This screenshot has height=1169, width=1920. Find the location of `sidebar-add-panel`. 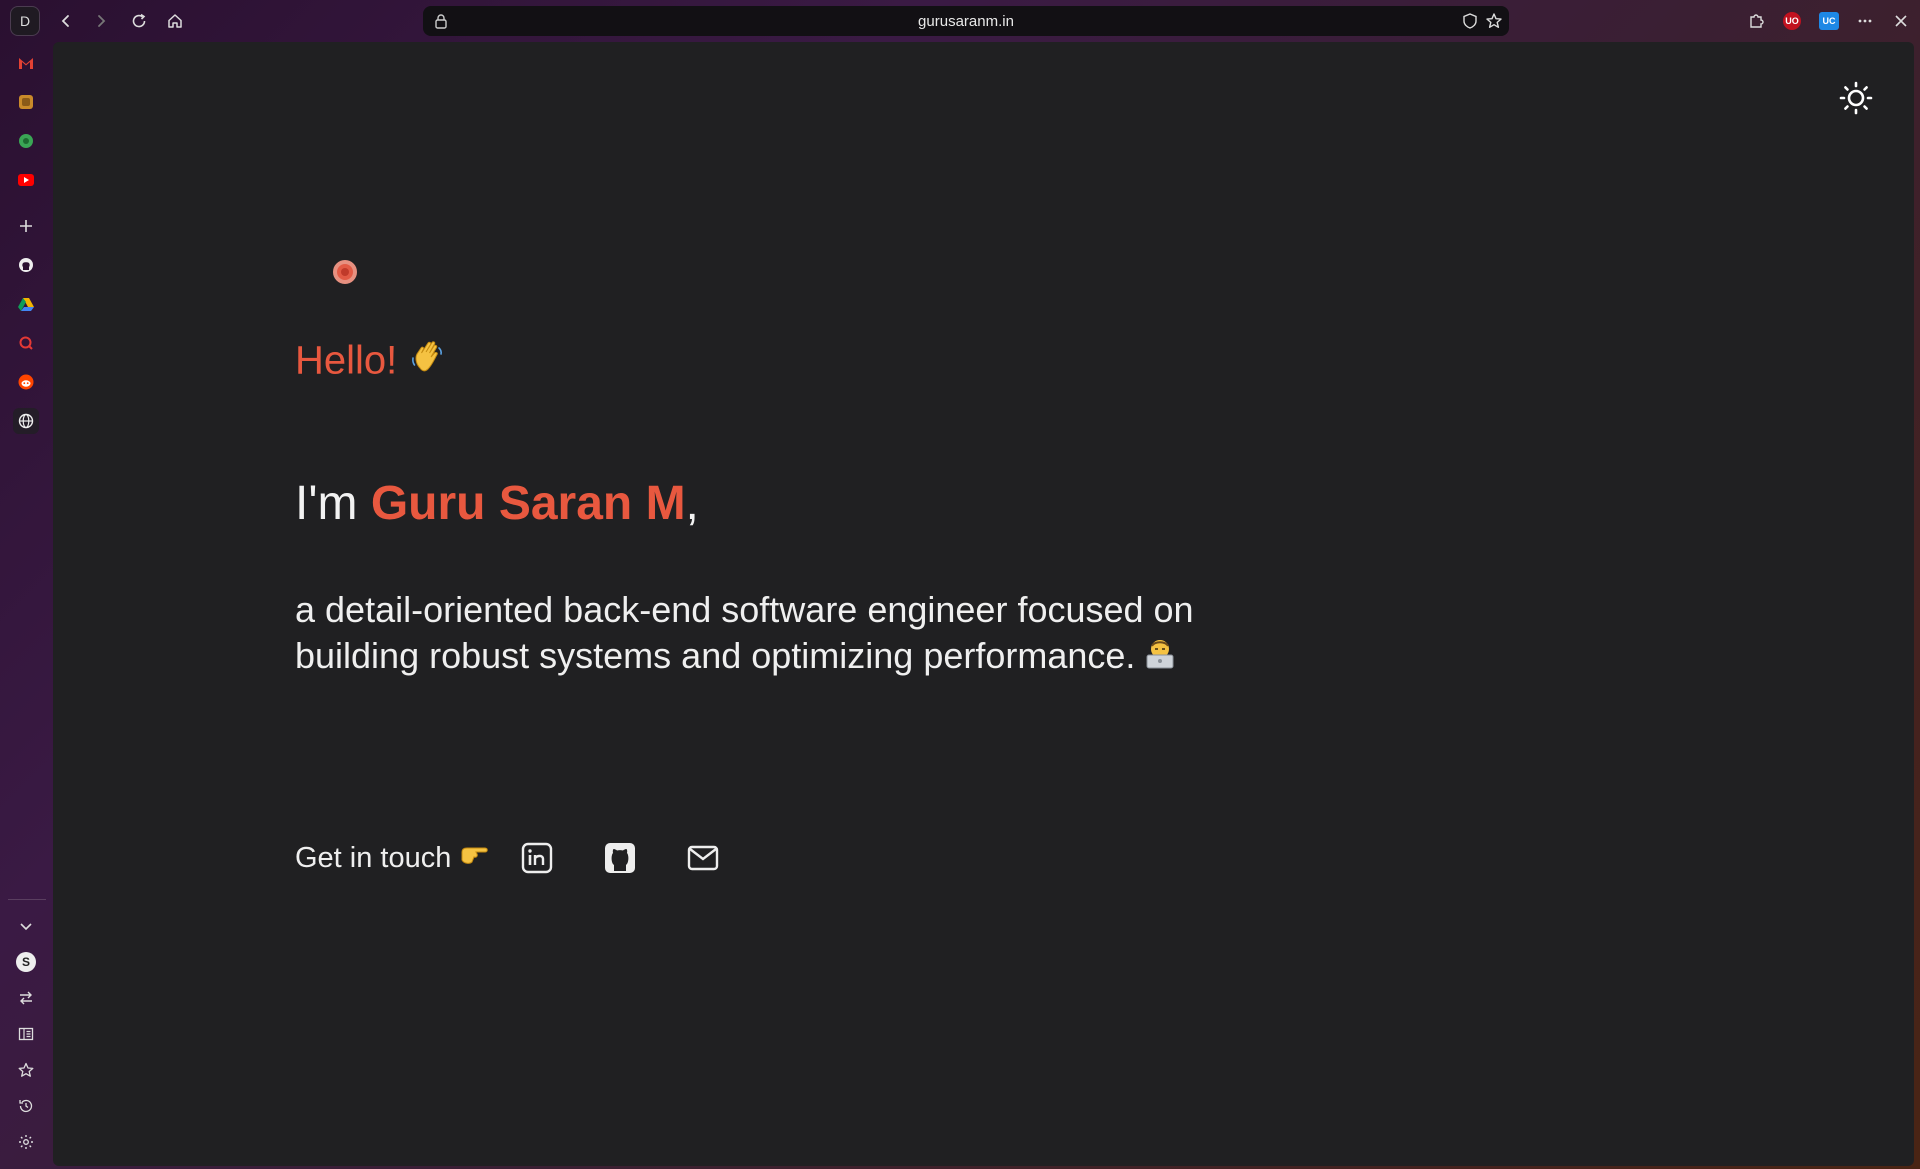

sidebar-add-panel is located at coordinates (26, 226).